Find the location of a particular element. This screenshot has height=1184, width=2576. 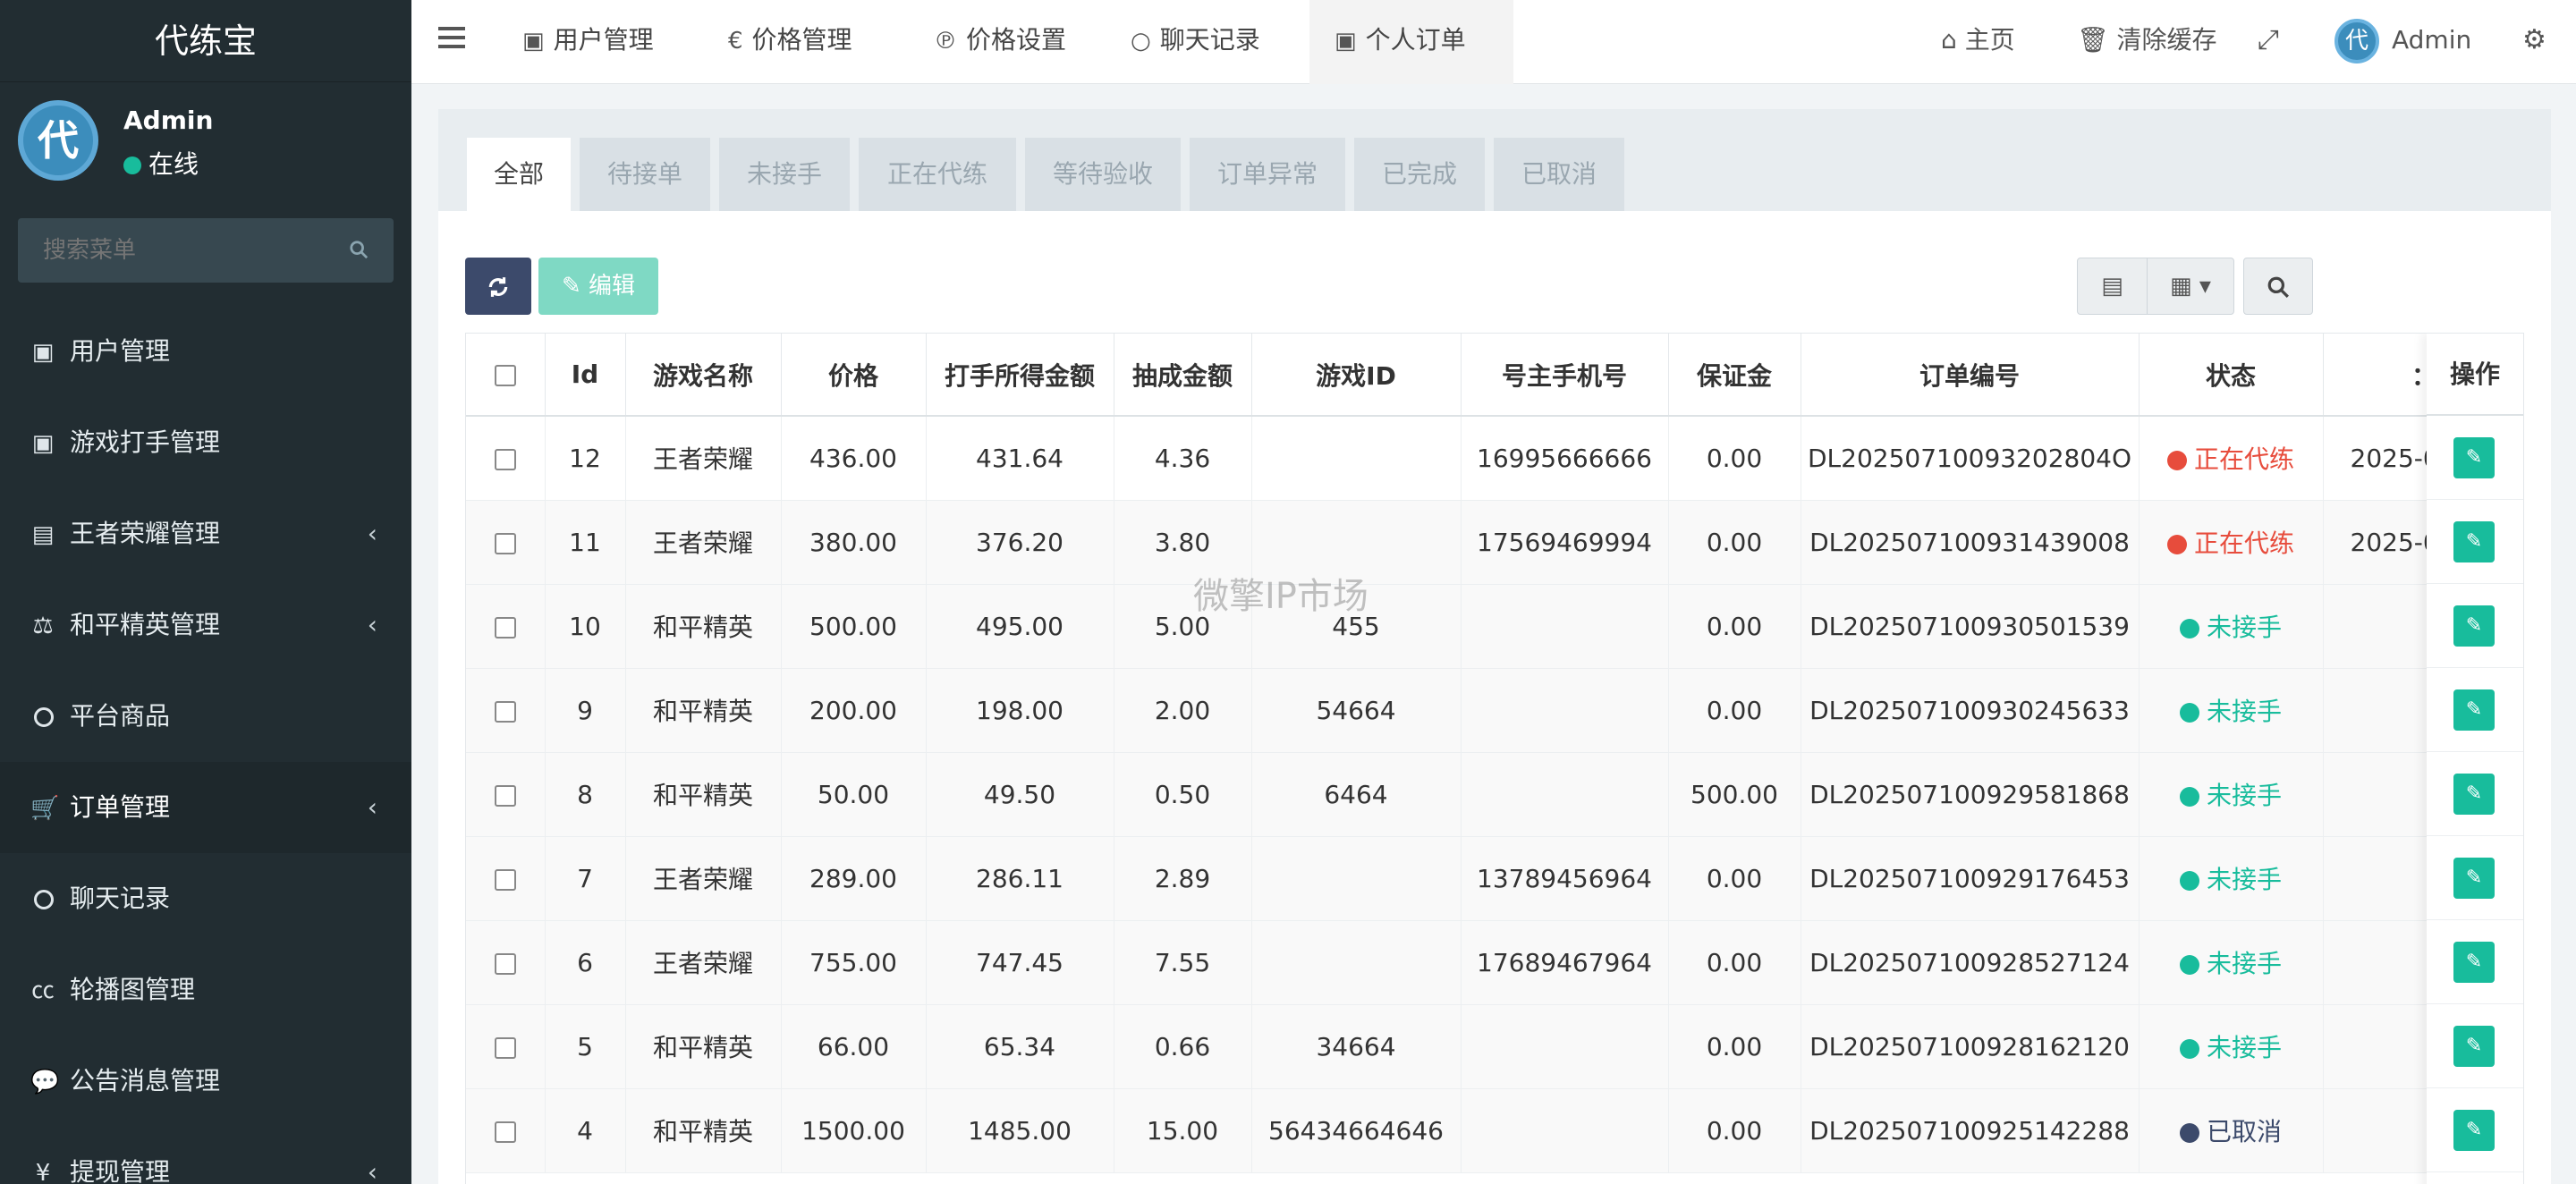

sidebar-item: 🛒 订单管理 ‹ is located at coordinates (205, 807).